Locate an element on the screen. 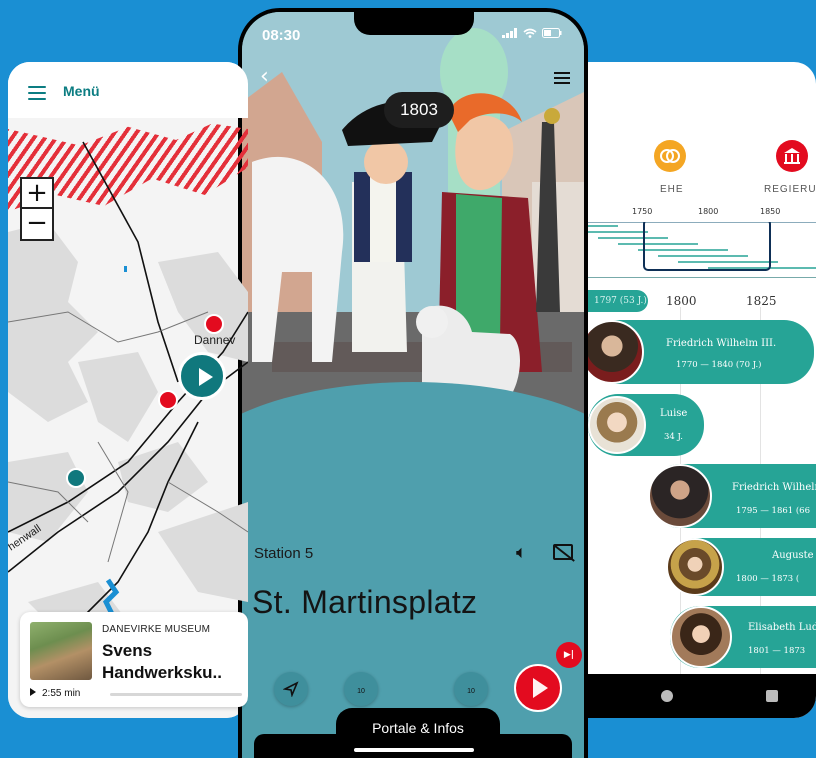  place-title: St. Martinsplatz is located at coordinates (365, 602).